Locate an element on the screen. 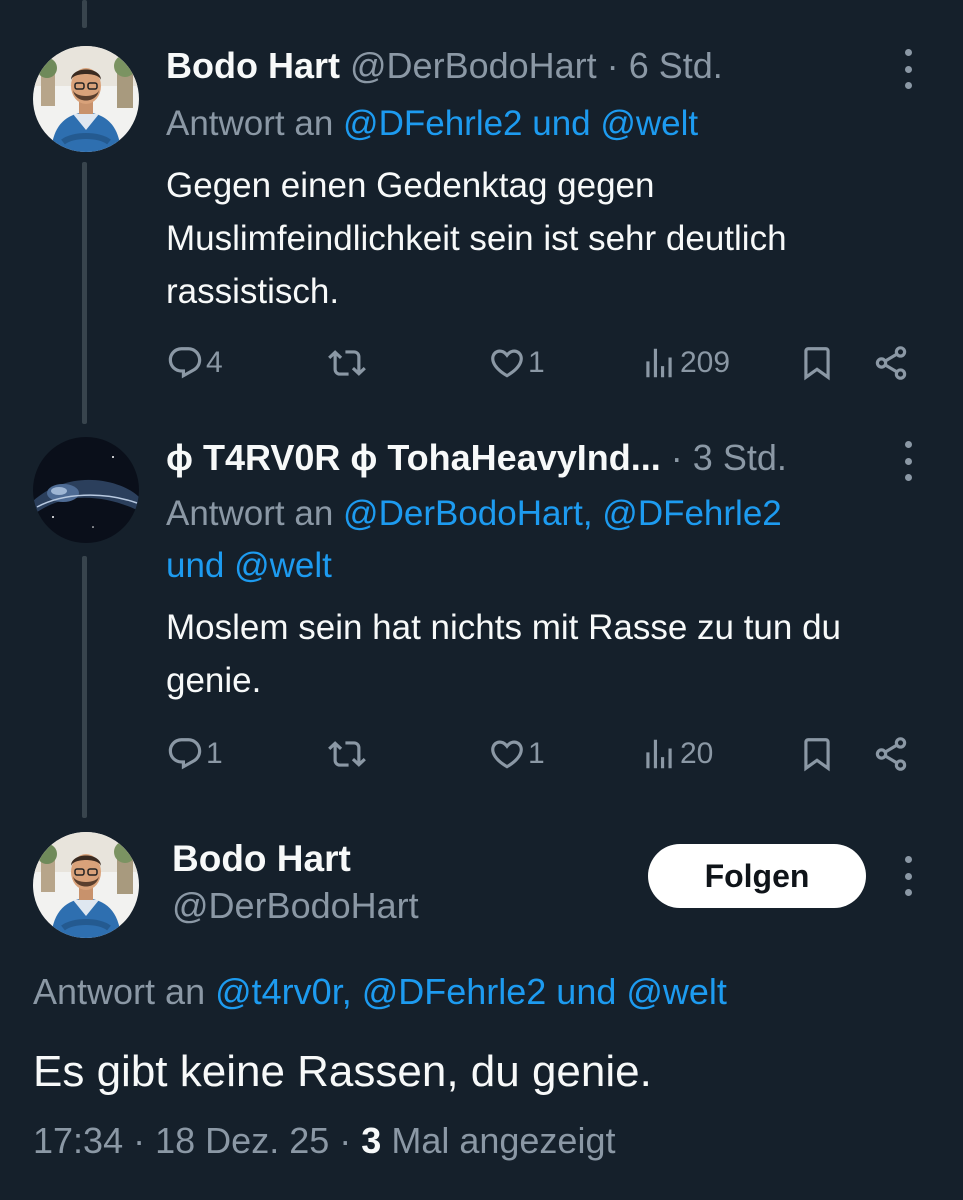 This screenshot has width=963, height=1200. view-label: Mal angezeigt is located at coordinates (503, 1140).